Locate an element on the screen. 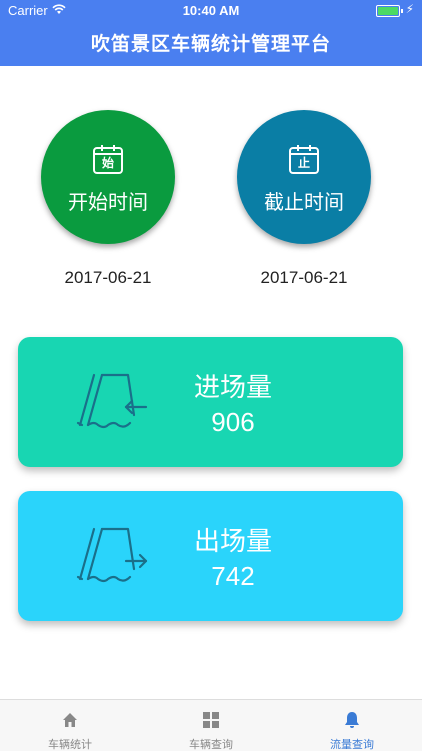 The image size is (422, 752). start-date-value: 2017-06-21 is located at coordinates (108, 277).